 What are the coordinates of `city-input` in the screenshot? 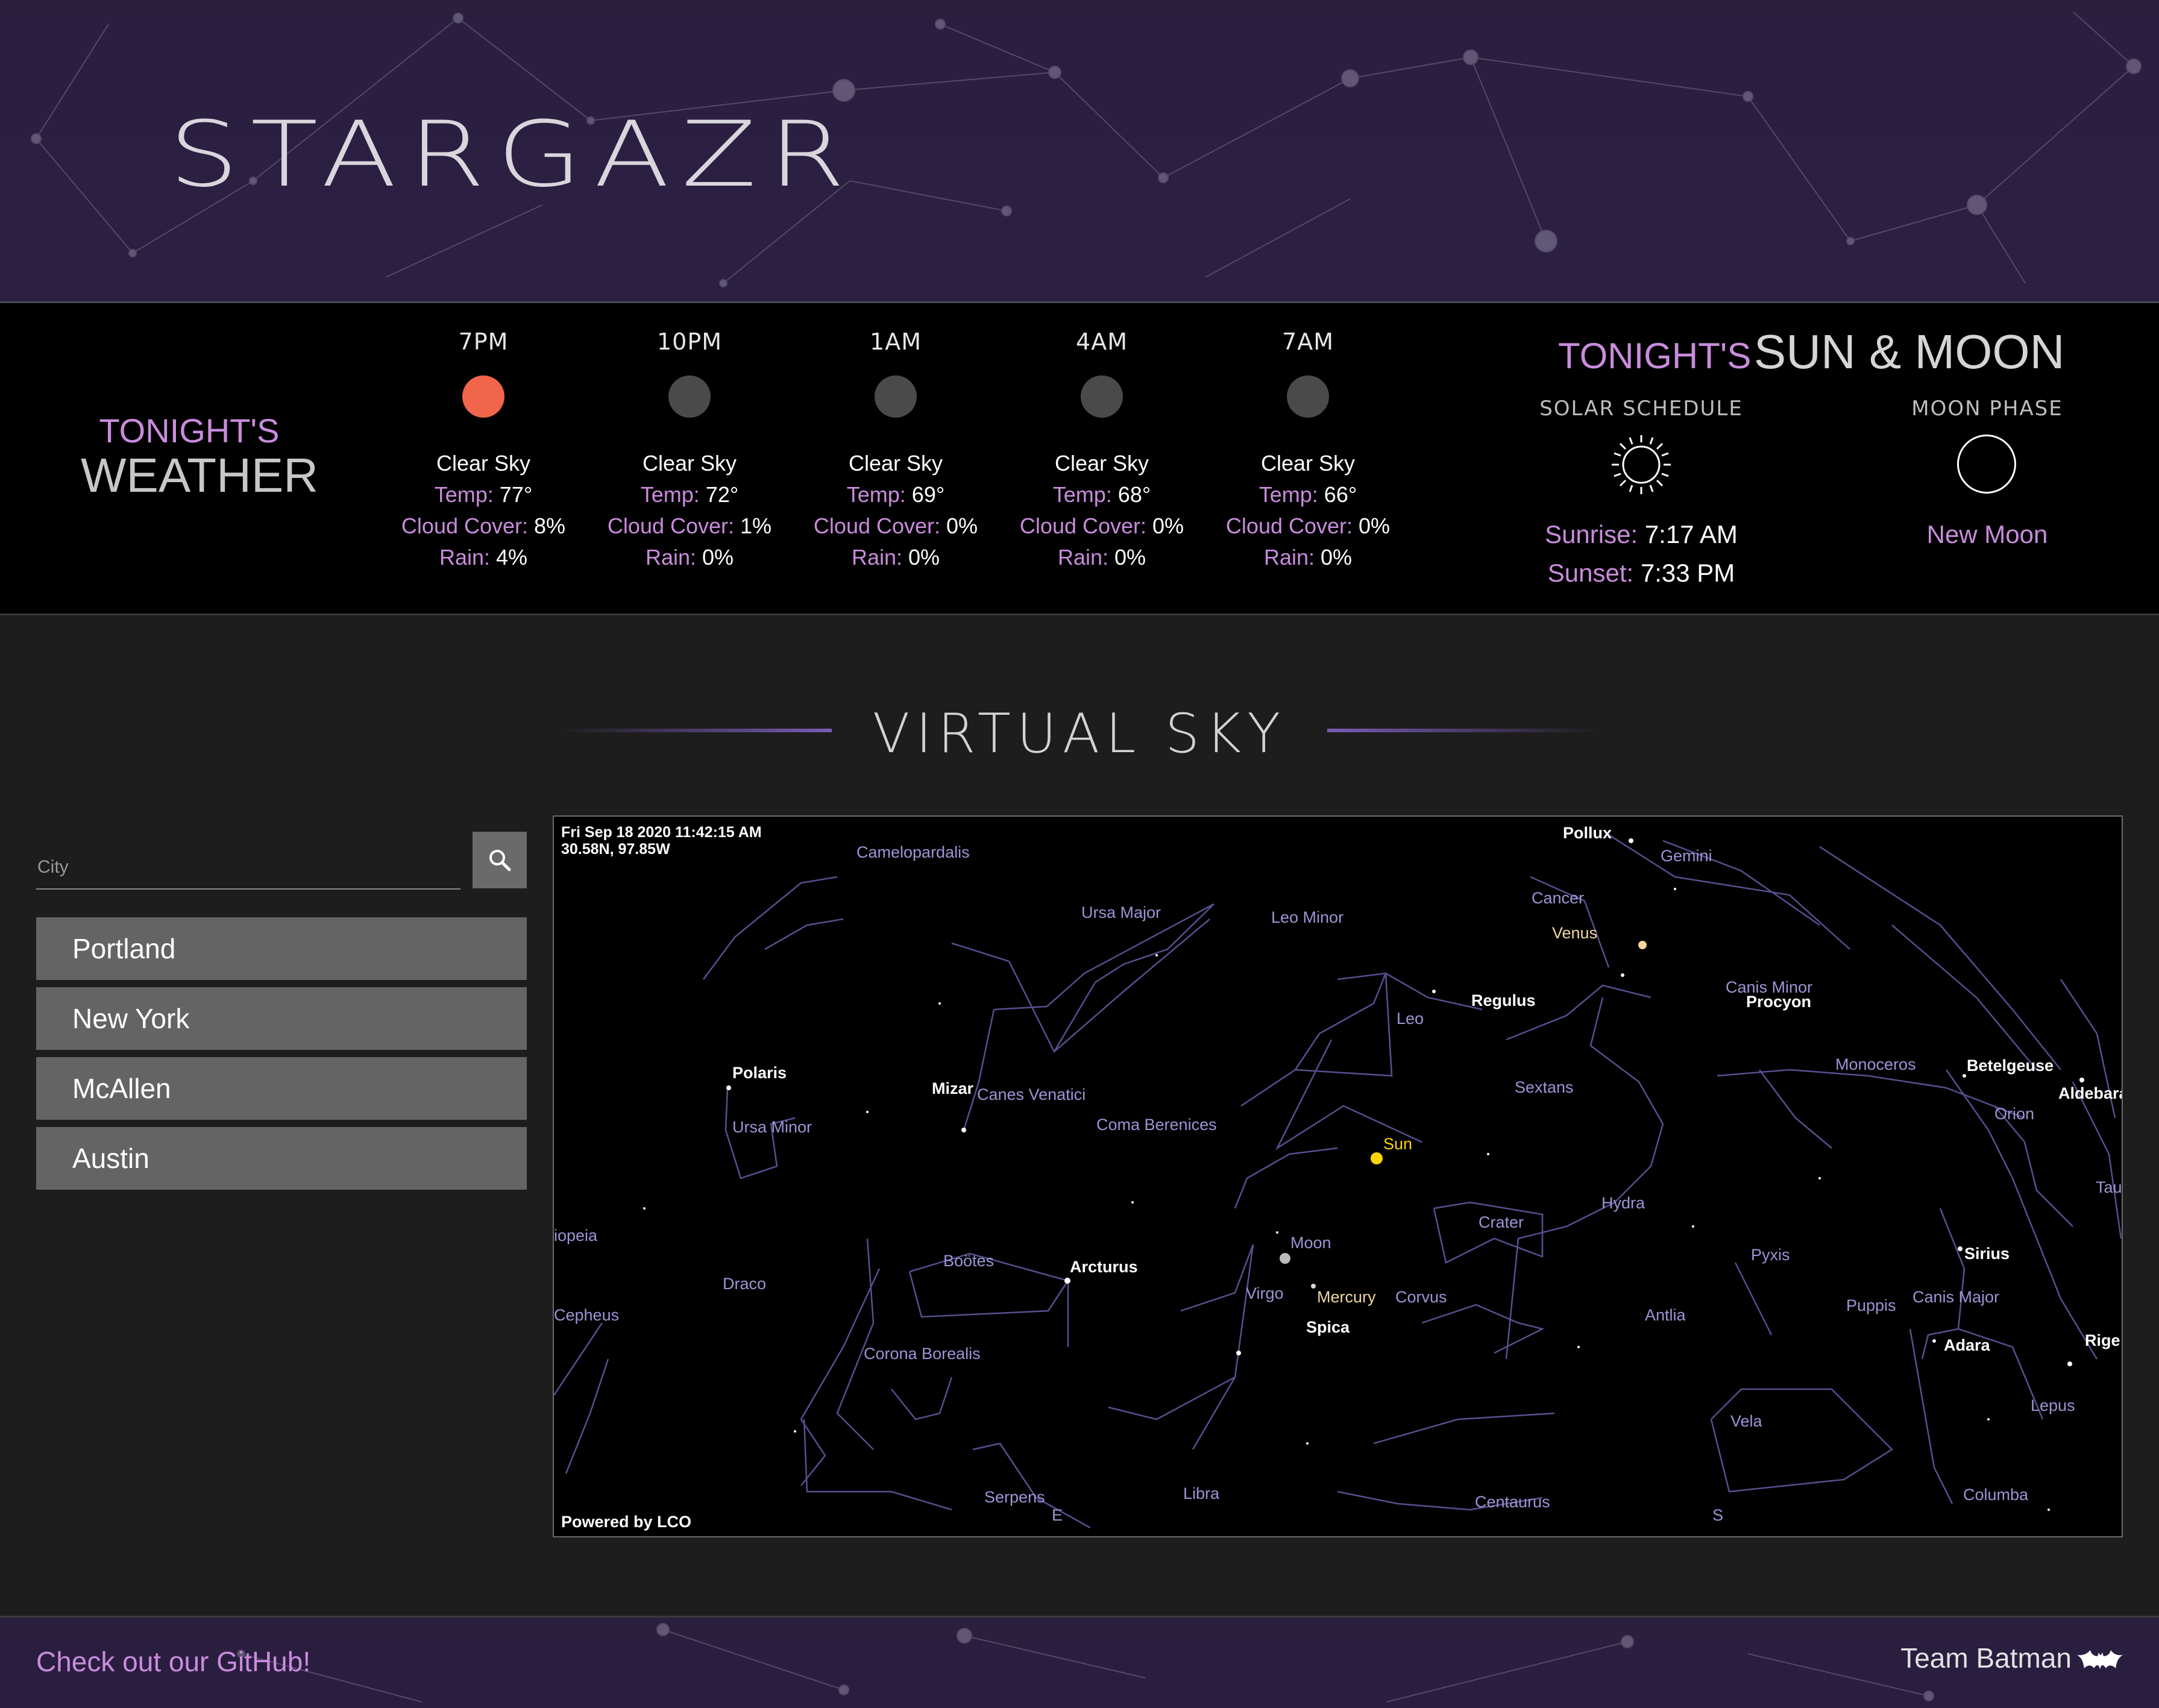 It's located at (248, 860).